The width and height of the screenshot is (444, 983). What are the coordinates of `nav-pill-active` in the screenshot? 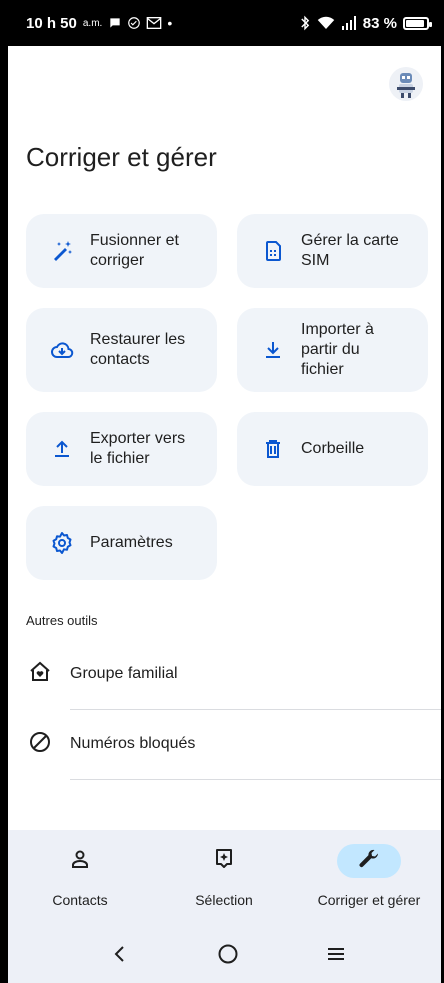 It's located at (369, 861).